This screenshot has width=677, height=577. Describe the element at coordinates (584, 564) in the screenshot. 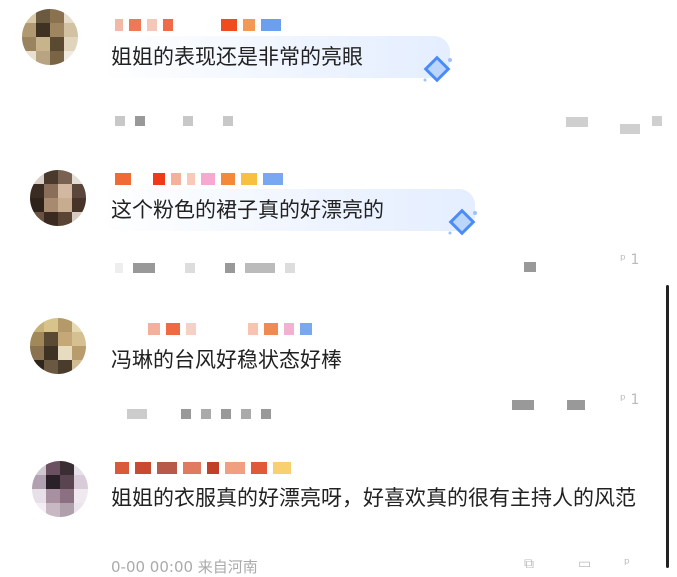

I see `reply-action: ▭` at that location.